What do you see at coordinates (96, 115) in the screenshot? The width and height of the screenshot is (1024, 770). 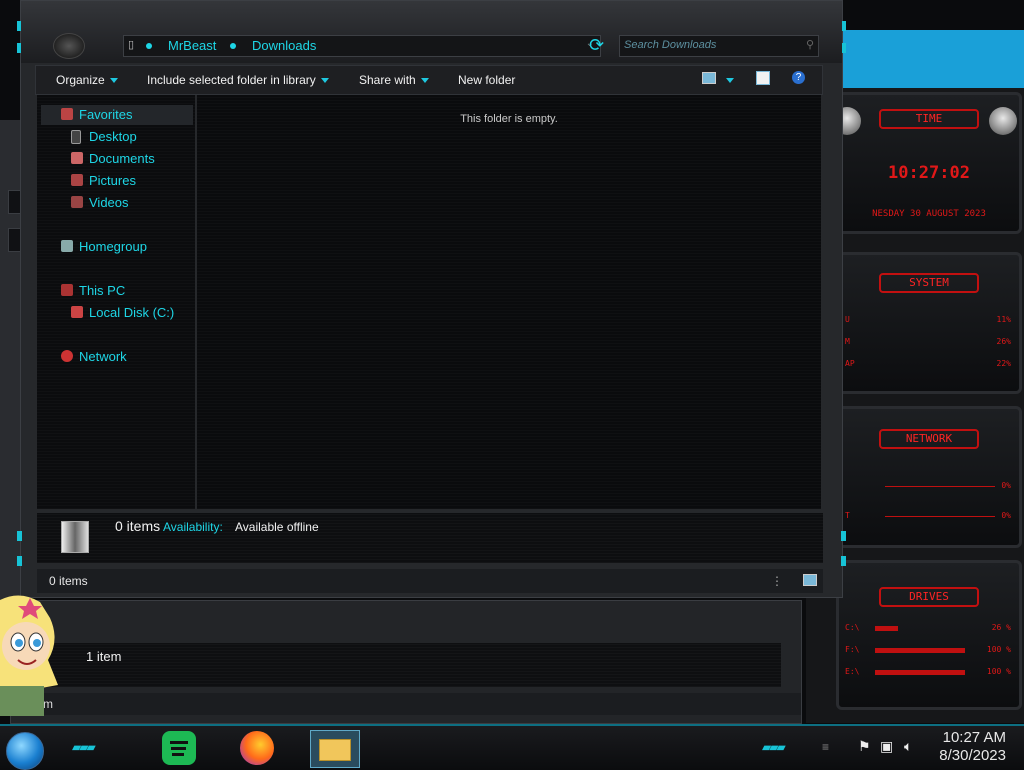 I see `nav-favorites: Favorites` at bounding box center [96, 115].